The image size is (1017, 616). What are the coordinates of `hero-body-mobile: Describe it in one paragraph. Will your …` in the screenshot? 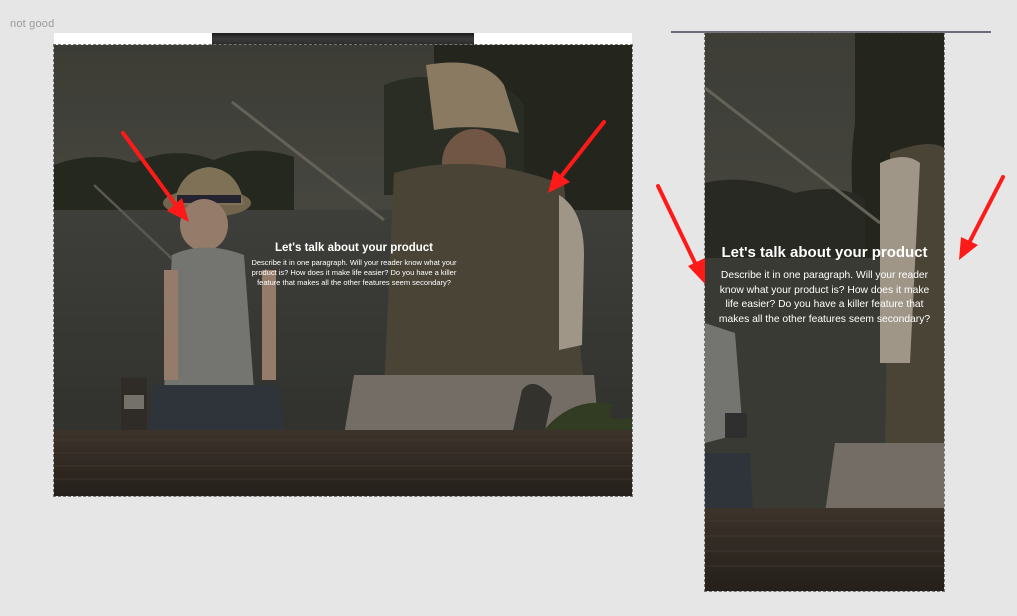 It's located at (824, 297).